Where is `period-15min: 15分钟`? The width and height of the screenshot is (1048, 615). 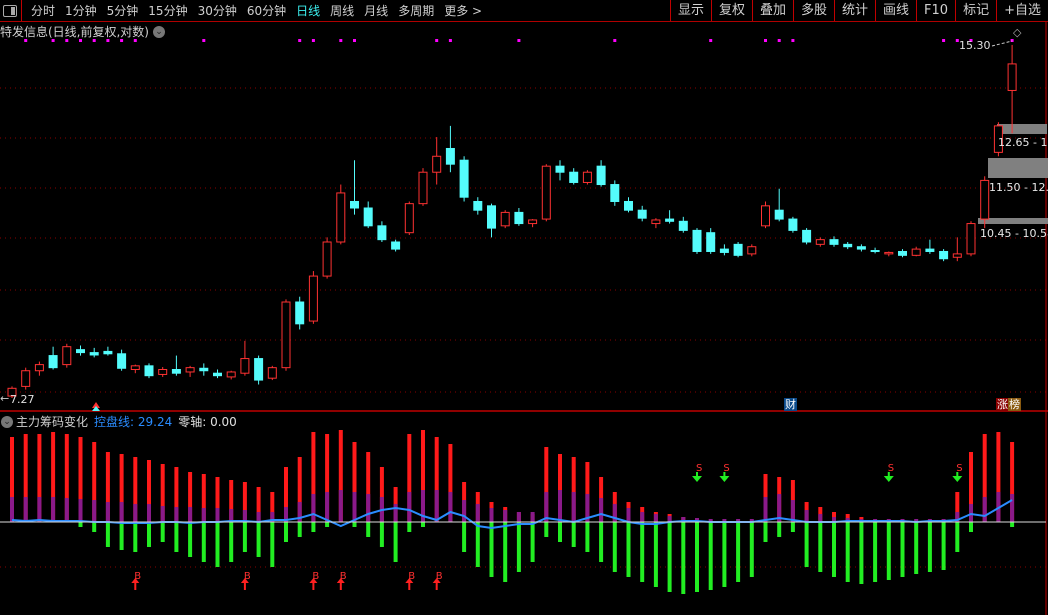 period-15min: 15分钟 is located at coordinates (167, 10).